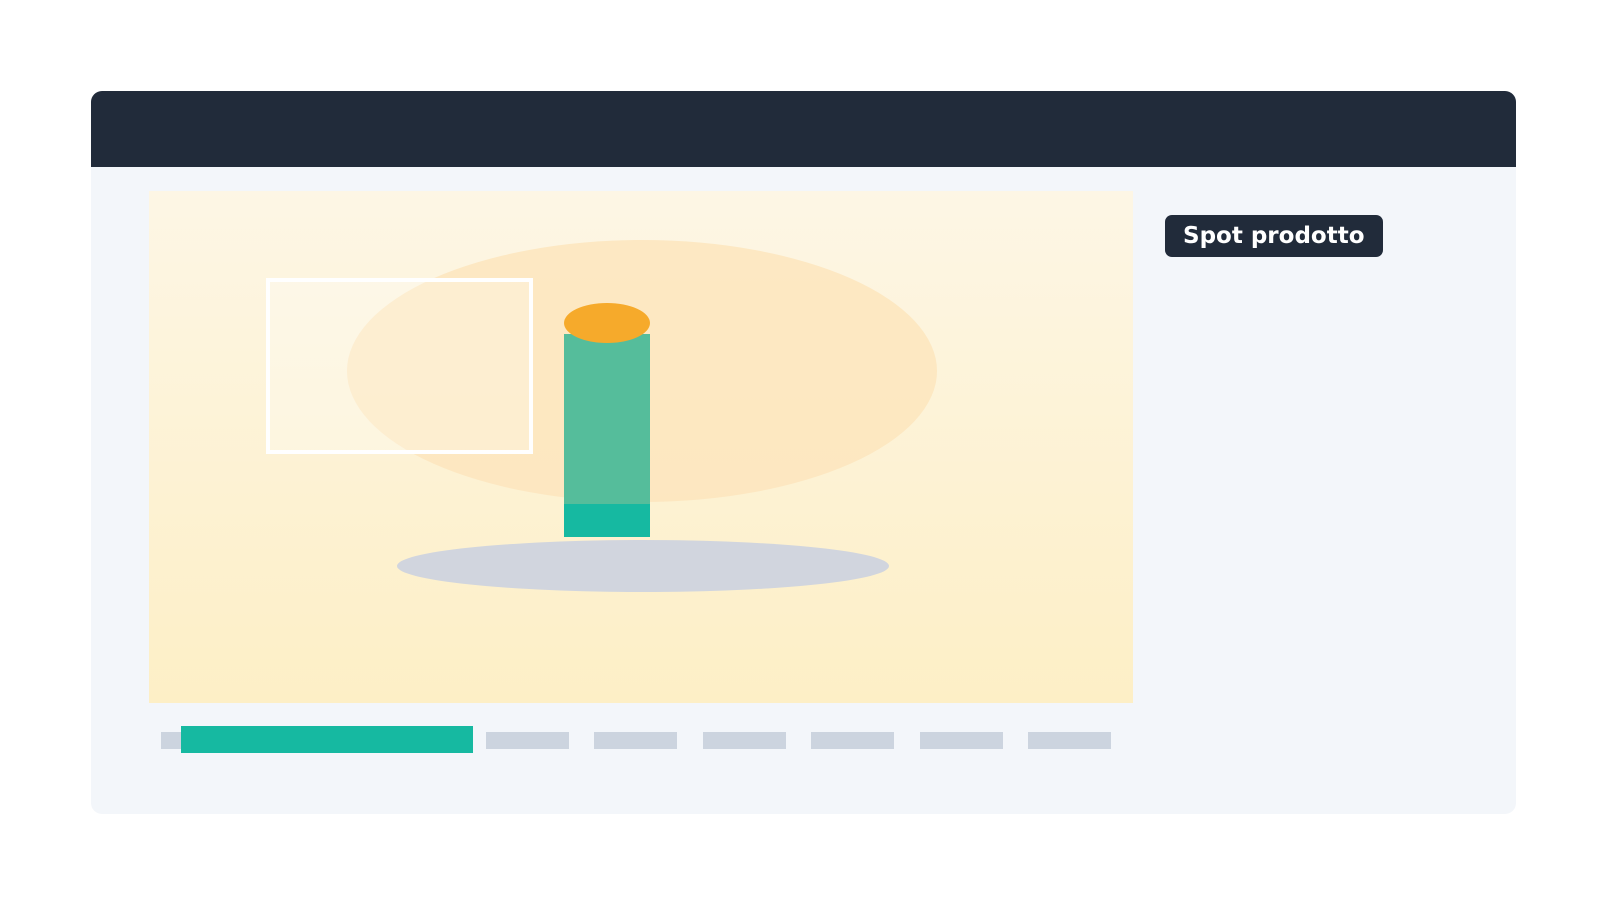 The image size is (1600, 900). What do you see at coordinates (643, 566) in the screenshot?
I see `floor-shadow` at bounding box center [643, 566].